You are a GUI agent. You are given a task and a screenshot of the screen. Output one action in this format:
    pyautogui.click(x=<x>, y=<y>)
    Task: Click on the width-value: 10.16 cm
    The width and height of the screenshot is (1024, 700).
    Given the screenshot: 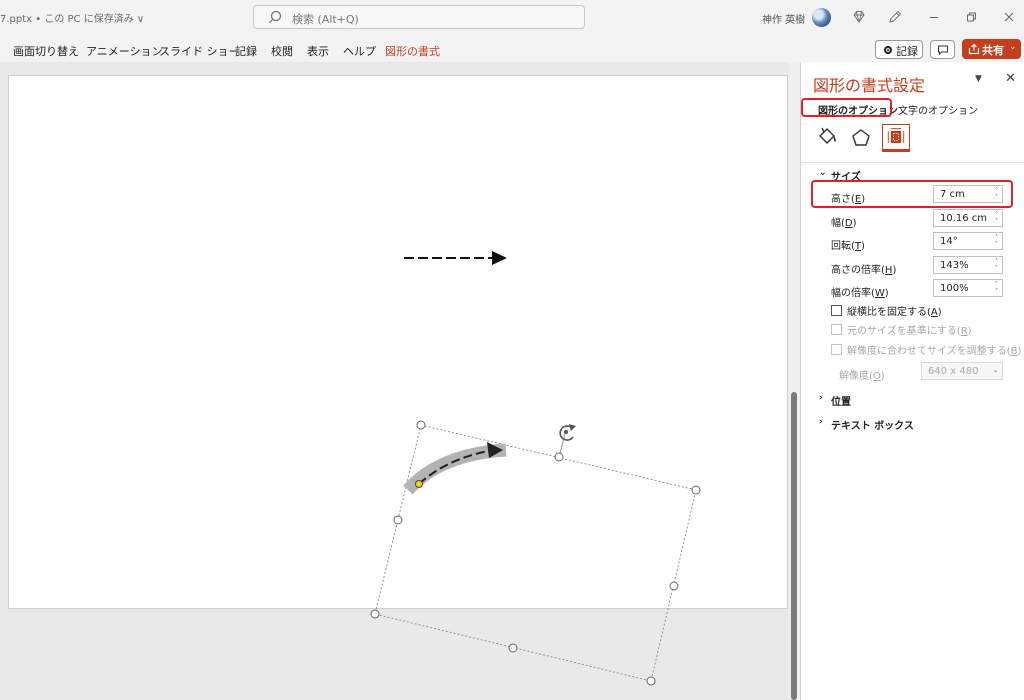 What is the action you would take?
    pyautogui.click(x=964, y=218)
    